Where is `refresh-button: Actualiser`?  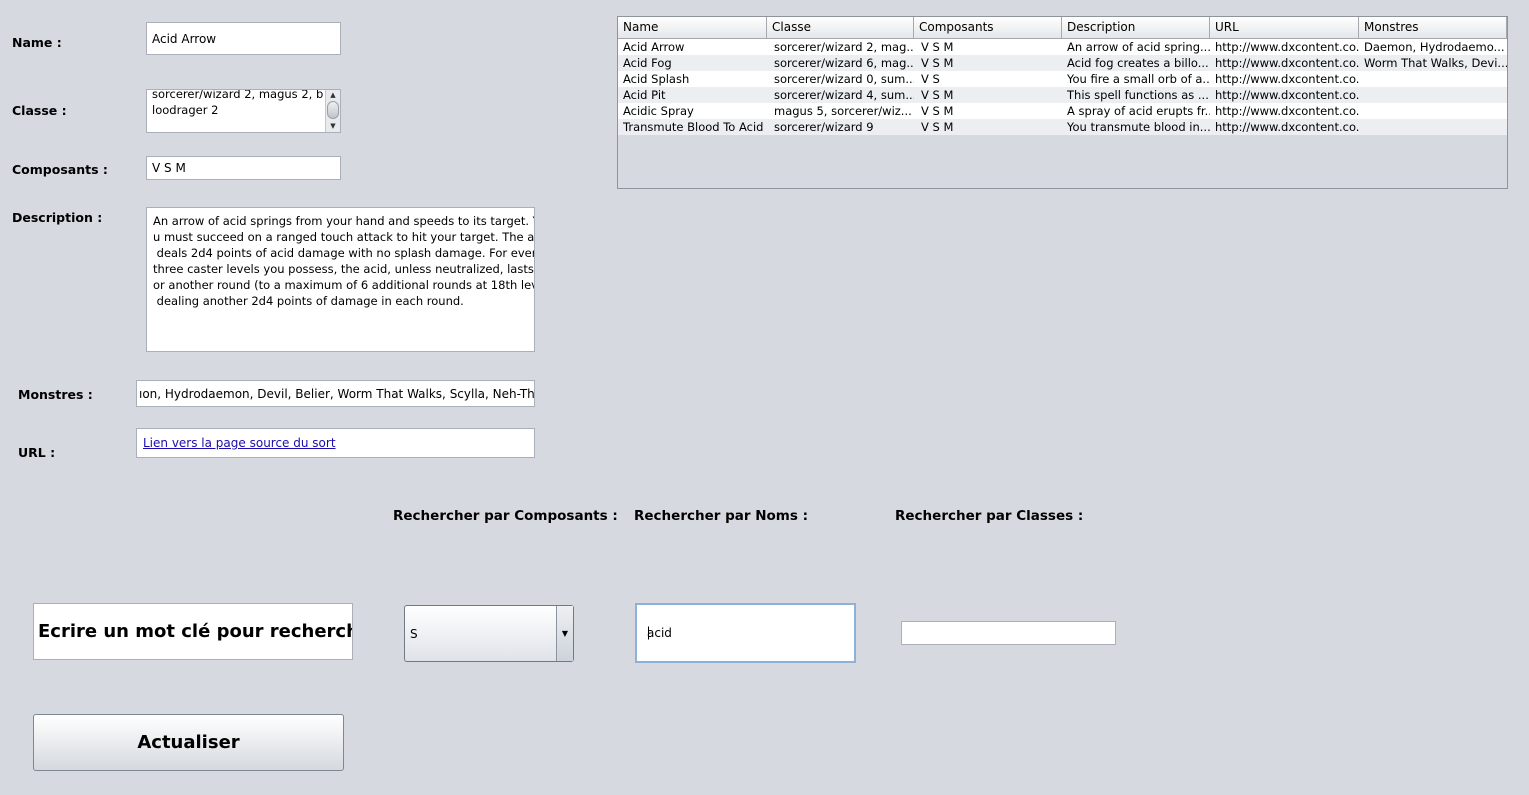 refresh-button: Actualiser is located at coordinates (188, 742).